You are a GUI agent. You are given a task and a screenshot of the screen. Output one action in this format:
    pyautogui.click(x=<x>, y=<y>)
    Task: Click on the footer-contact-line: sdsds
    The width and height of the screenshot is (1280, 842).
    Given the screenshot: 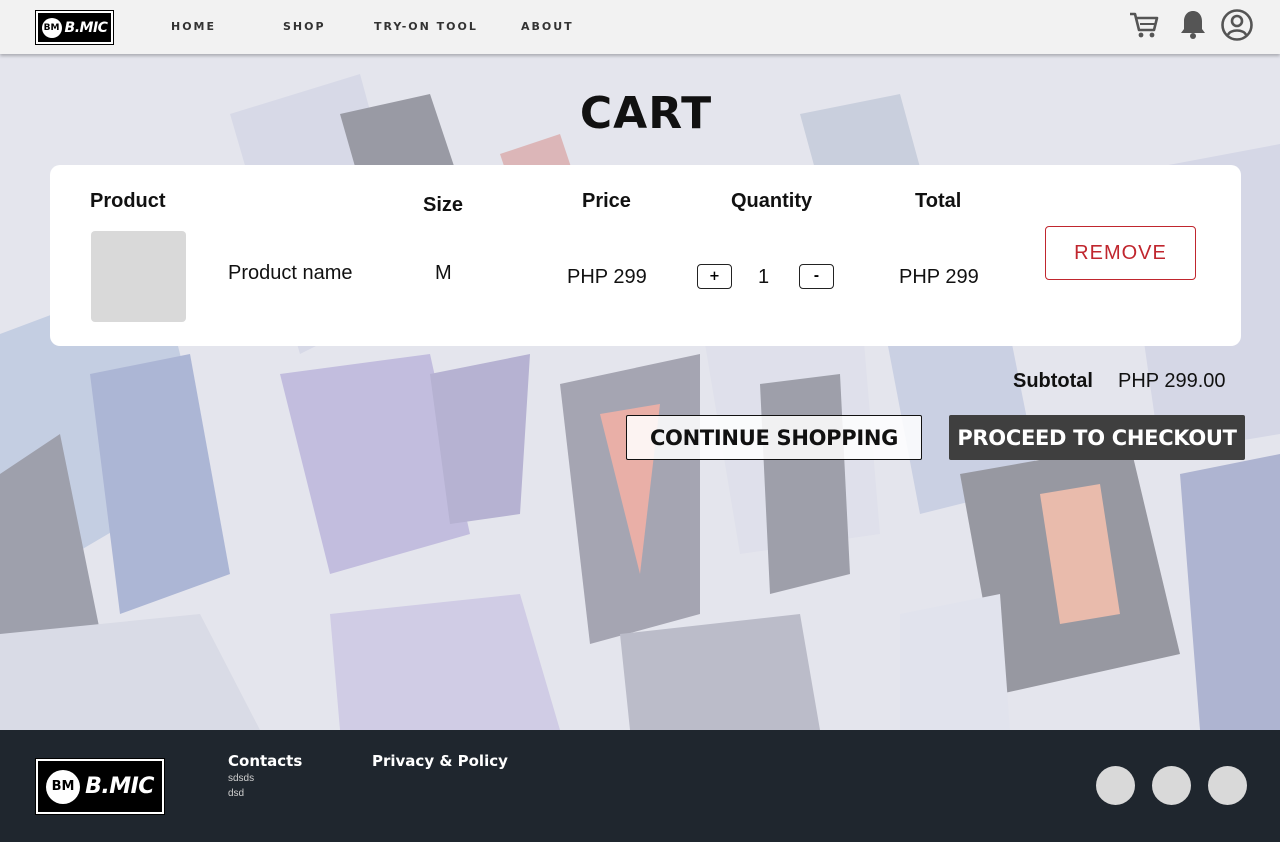 What is the action you would take?
    pyautogui.click(x=241, y=778)
    